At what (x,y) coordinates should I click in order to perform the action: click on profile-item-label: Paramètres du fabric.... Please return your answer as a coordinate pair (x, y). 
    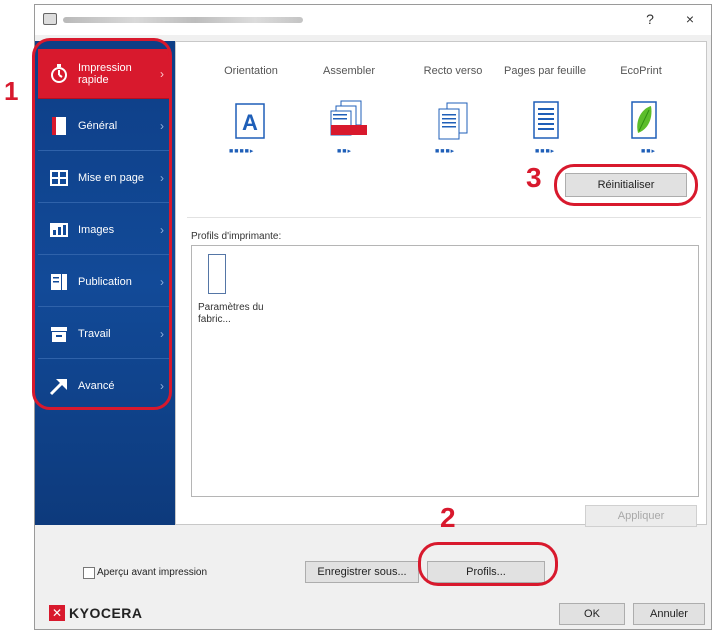
    Looking at the image, I should click on (231, 313).